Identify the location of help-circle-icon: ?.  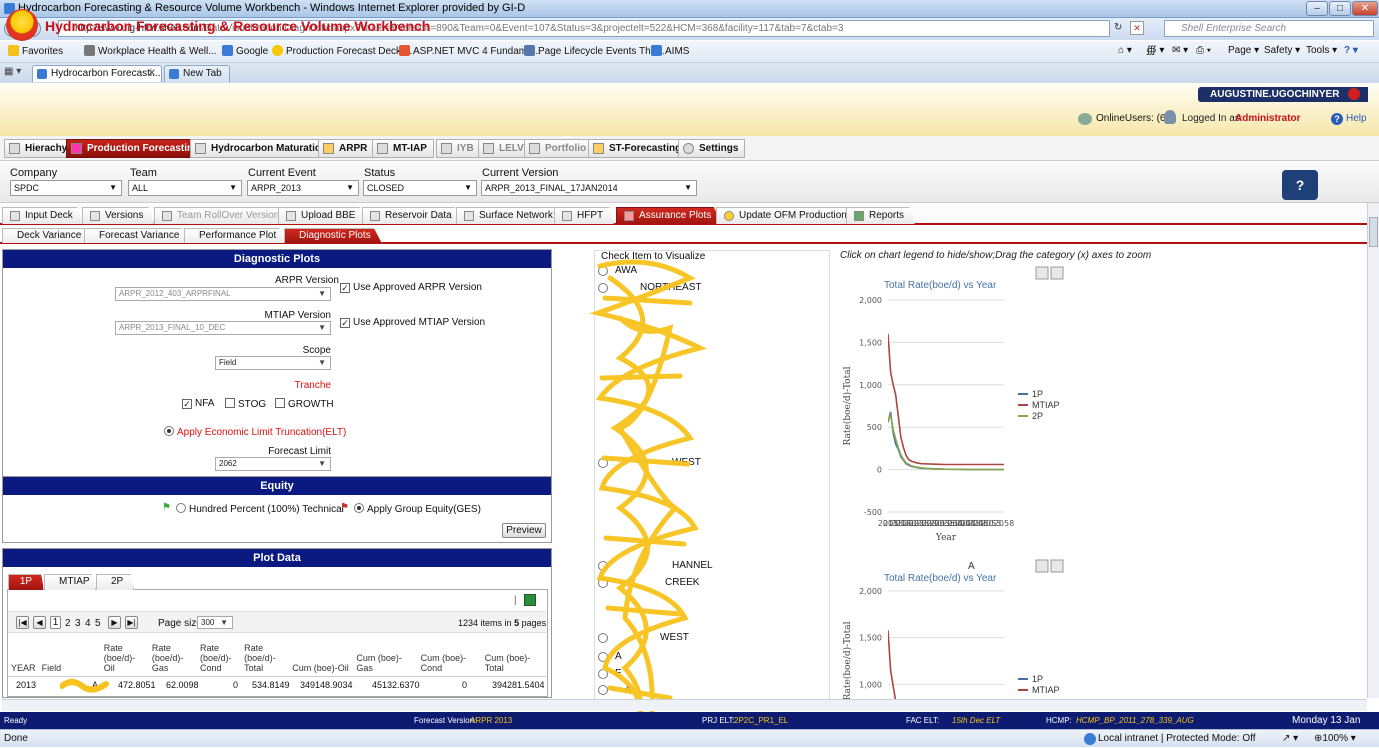
(1337, 119).